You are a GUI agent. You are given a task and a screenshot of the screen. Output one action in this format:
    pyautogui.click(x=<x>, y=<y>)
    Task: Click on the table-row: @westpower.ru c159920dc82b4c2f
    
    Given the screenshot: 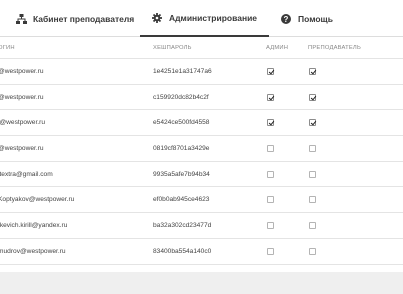 What is the action you would take?
    pyautogui.click(x=201, y=98)
    